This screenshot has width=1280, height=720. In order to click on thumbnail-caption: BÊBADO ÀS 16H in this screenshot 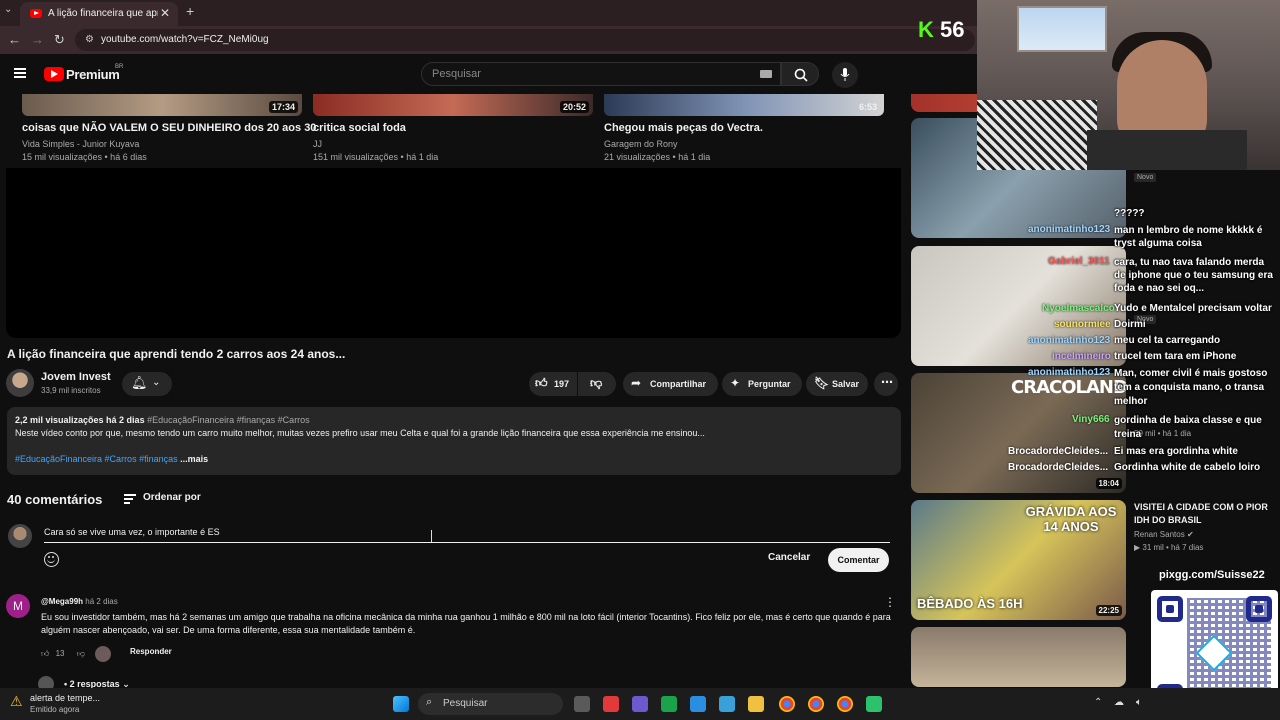, I will do `click(970, 603)`.